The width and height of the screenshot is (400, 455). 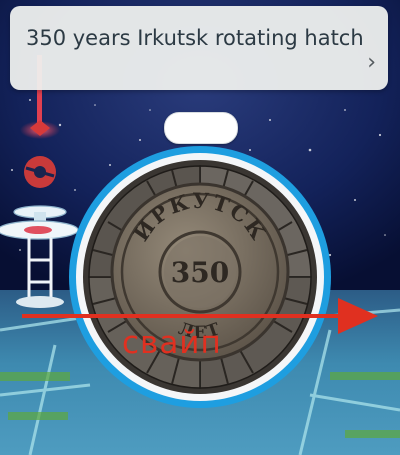 I want to click on hatch-number: 350, so click(x=200, y=272).